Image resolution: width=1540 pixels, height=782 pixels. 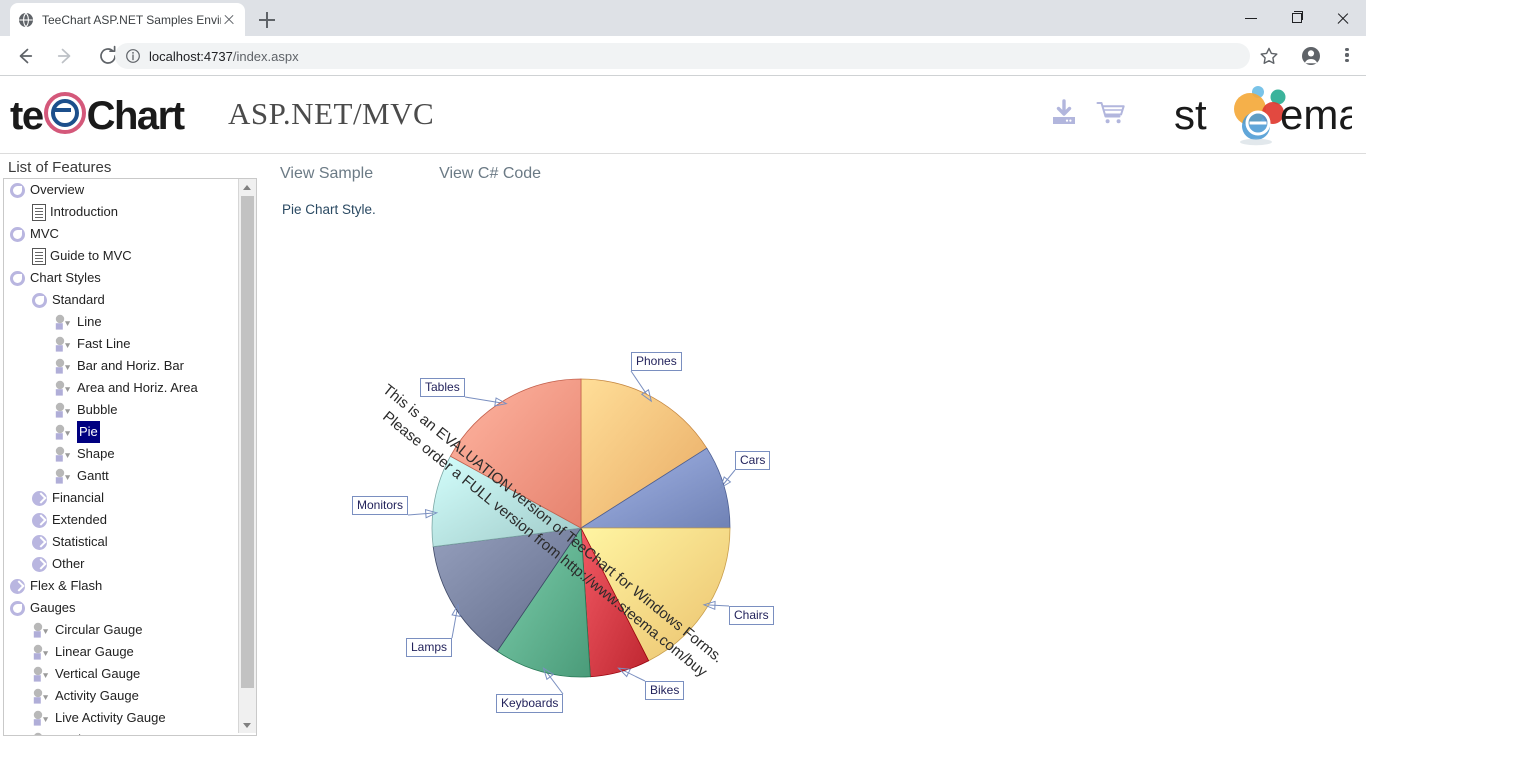 What do you see at coordinates (1190, 114) in the screenshot?
I see `svg-text: st` at bounding box center [1190, 114].